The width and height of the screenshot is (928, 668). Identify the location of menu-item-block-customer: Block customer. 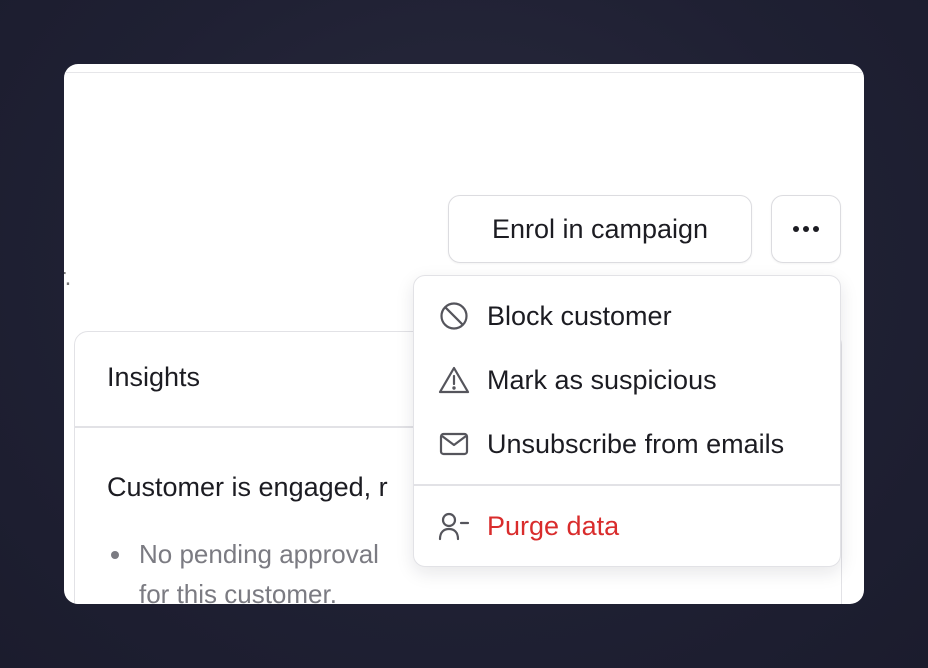
(627, 316).